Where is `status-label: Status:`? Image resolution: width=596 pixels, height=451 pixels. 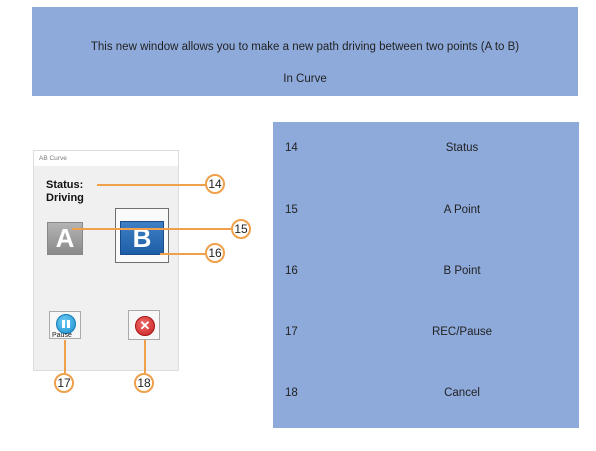
status-label: Status: is located at coordinates (65, 185).